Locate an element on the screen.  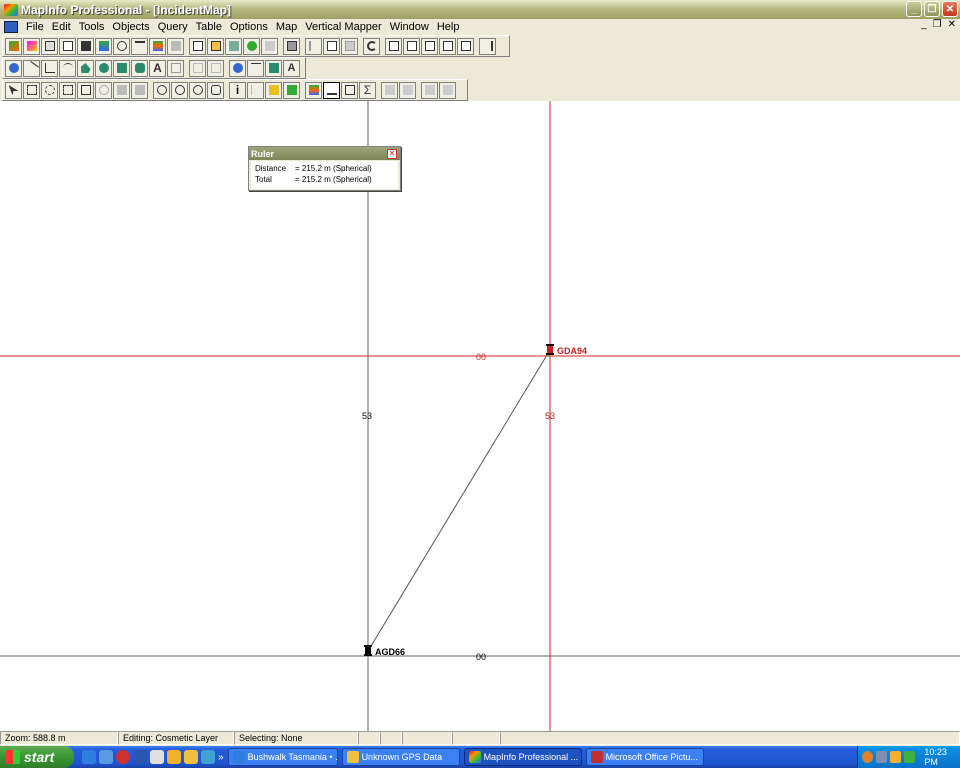
layer-control-tool-icon is located at coordinates (313, 90).